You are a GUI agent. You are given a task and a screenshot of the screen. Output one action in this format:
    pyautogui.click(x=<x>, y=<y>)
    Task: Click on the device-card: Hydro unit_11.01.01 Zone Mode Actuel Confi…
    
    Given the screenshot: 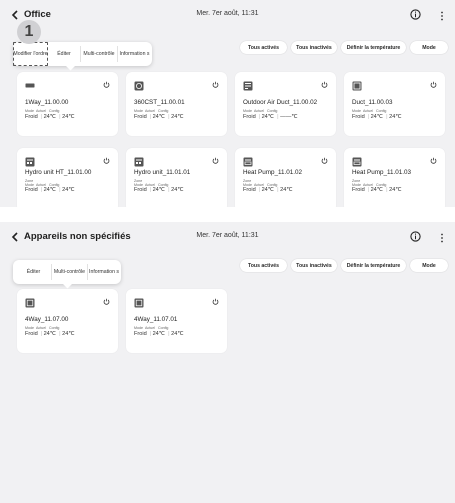 What is the action you would take?
    pyautogui.click(x=176, y=177)
    